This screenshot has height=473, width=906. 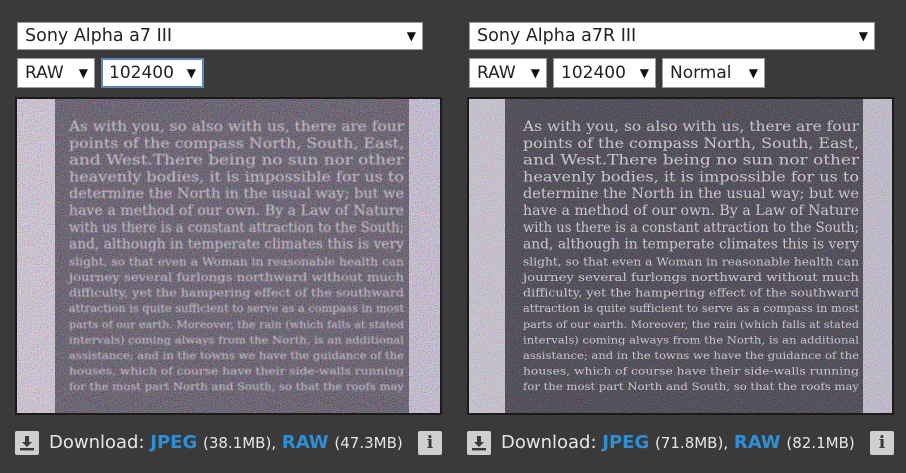 I want to click on download-links-left: Download: JPEG (38.1MB), RAW (47.3MB), so click(x=226, y=443).